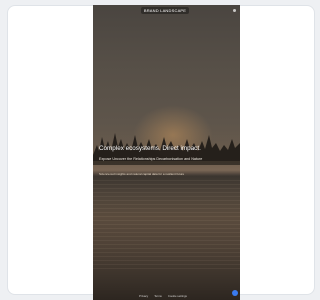  What do you see at coordinates (166, 225) in the screenshot?
I see `water-reflection` at bounding box center [166, 225].